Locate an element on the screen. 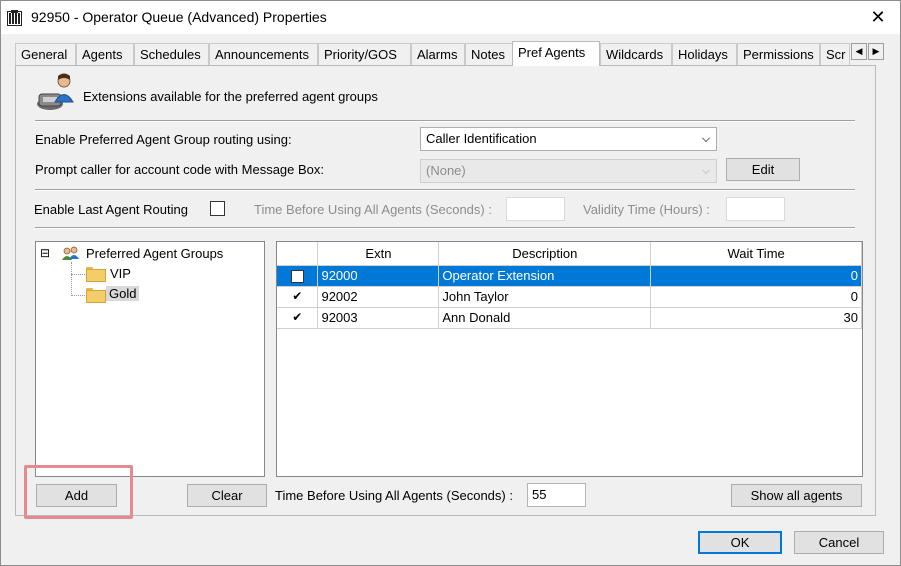 The height and width of the screenshot is (566, 901). tree-collapse-icon: ⊟ is located at coordinates (45, 253).